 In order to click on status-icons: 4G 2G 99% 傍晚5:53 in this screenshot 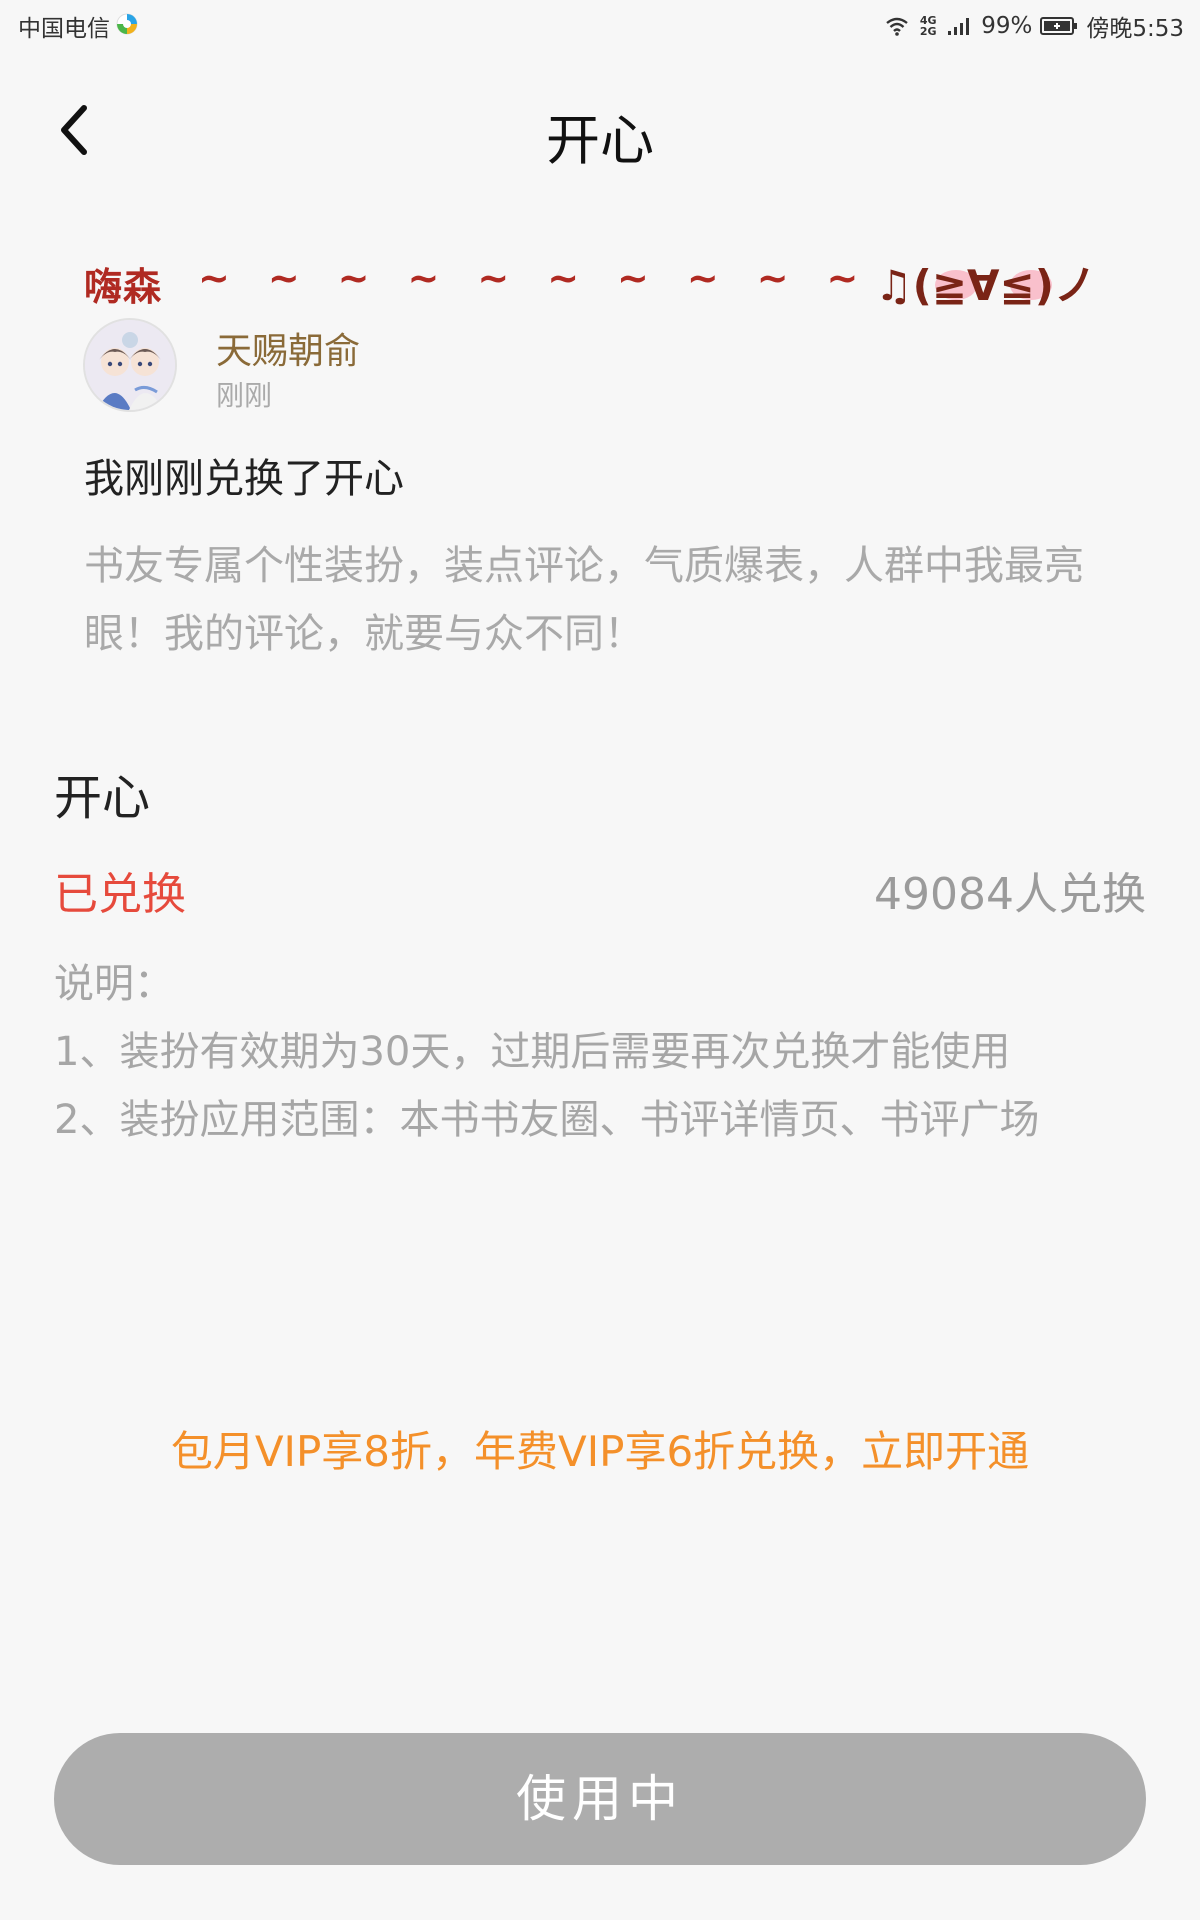, I will do `click(1030, 26)`.